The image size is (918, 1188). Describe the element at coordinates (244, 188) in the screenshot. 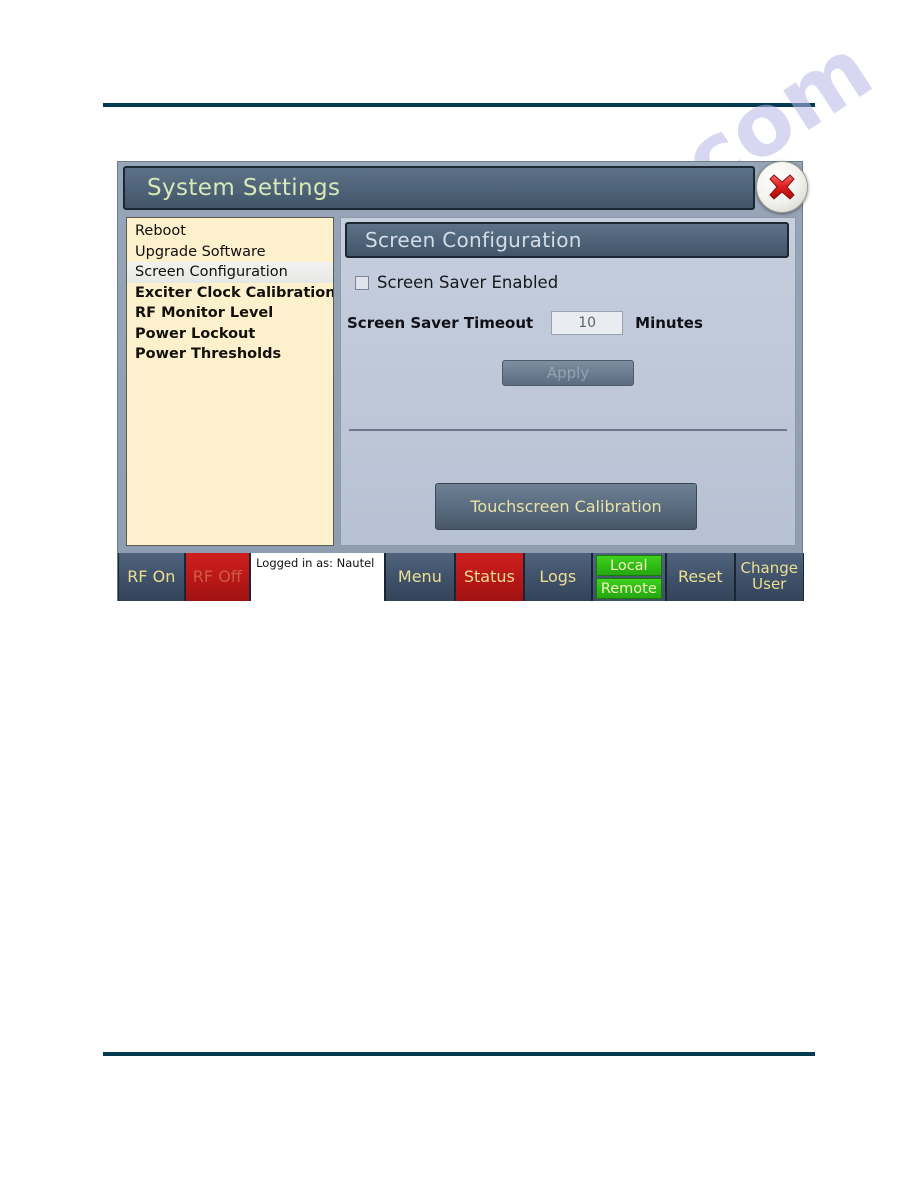

I see `page-title: System Settings` at that location.